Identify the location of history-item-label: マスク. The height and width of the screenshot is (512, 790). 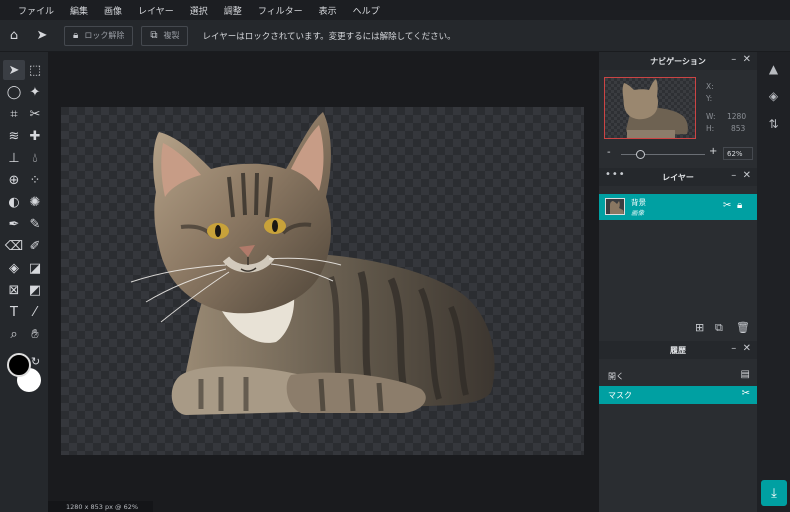
(620, 395).